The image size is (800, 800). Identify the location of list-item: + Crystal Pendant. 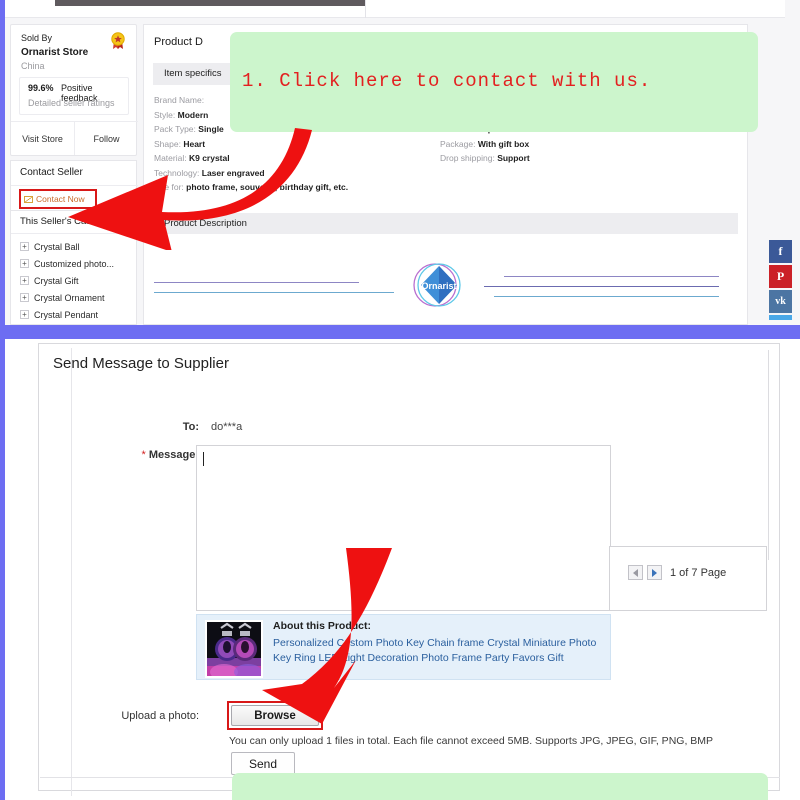
(78, 314).